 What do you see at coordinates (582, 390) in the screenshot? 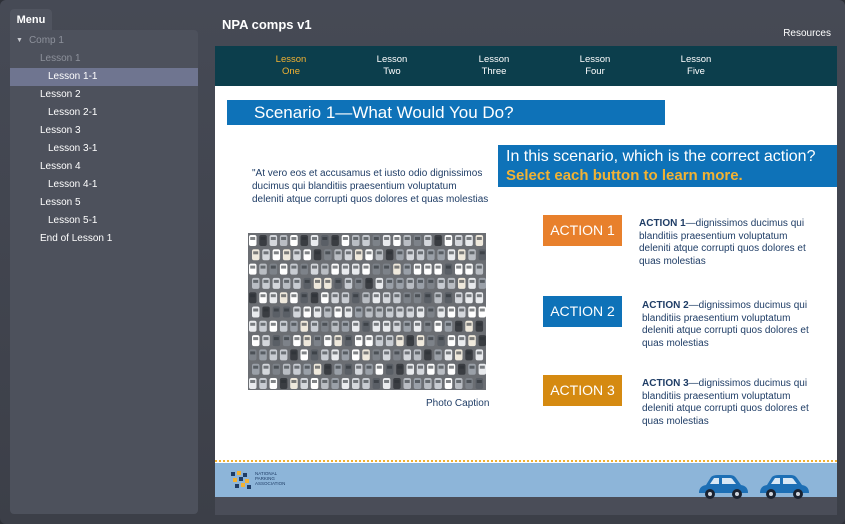
I see `action-3-button: ACTION 3` at bounding box center [582, 390].